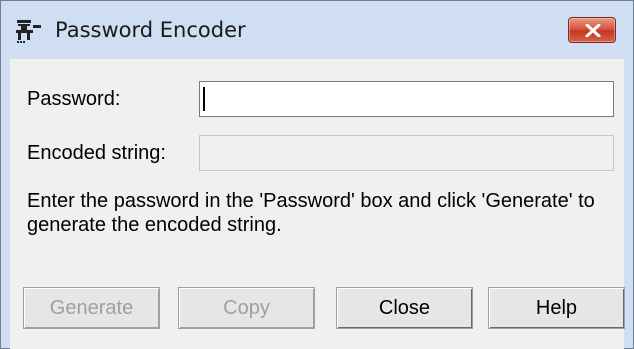  What do you see at coordinates (150, 30) in the screenshot?
I see `window-title: Password Encoder` at bounding box center [150, 30].